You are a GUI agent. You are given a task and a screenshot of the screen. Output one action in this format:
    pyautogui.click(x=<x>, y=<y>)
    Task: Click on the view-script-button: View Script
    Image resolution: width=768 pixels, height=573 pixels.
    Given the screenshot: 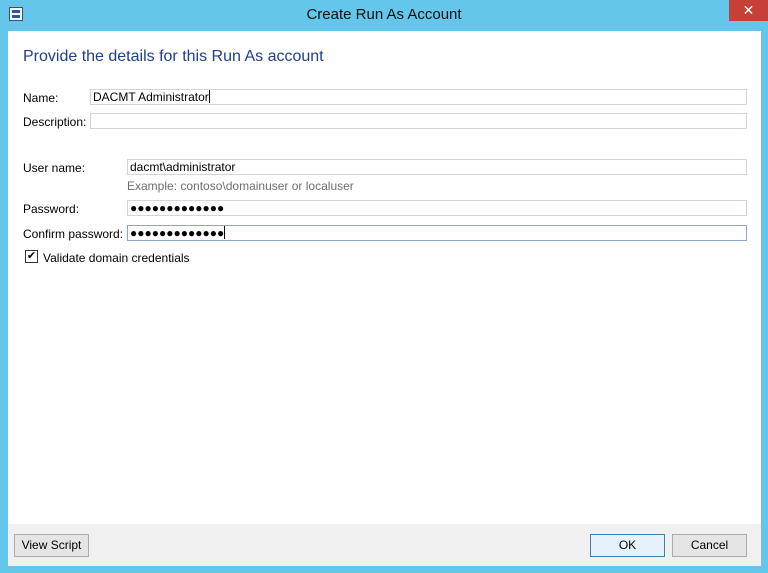 What is the action you would take?
    pyautogui.click(x=51, y=545)
    